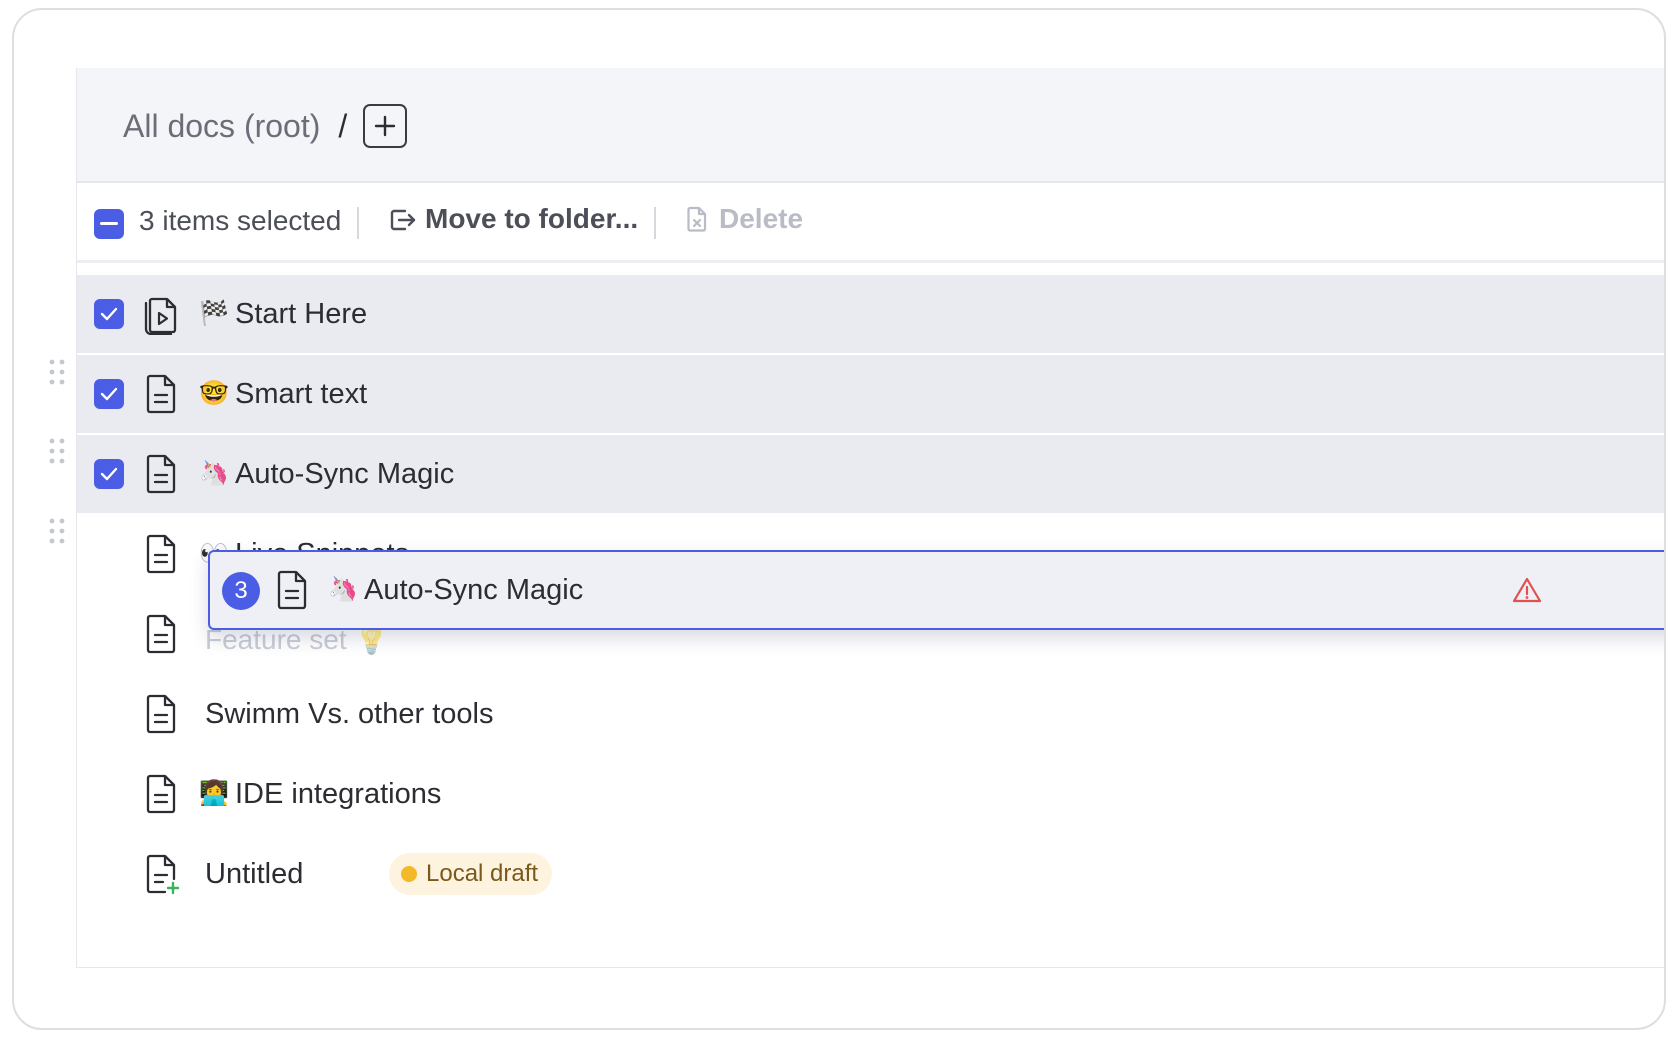 The width and height of the screenshot is (1675, 1042). Describe the element at coordinates (1527, 590) in the screenshot. I see `warning-icon` at that location.